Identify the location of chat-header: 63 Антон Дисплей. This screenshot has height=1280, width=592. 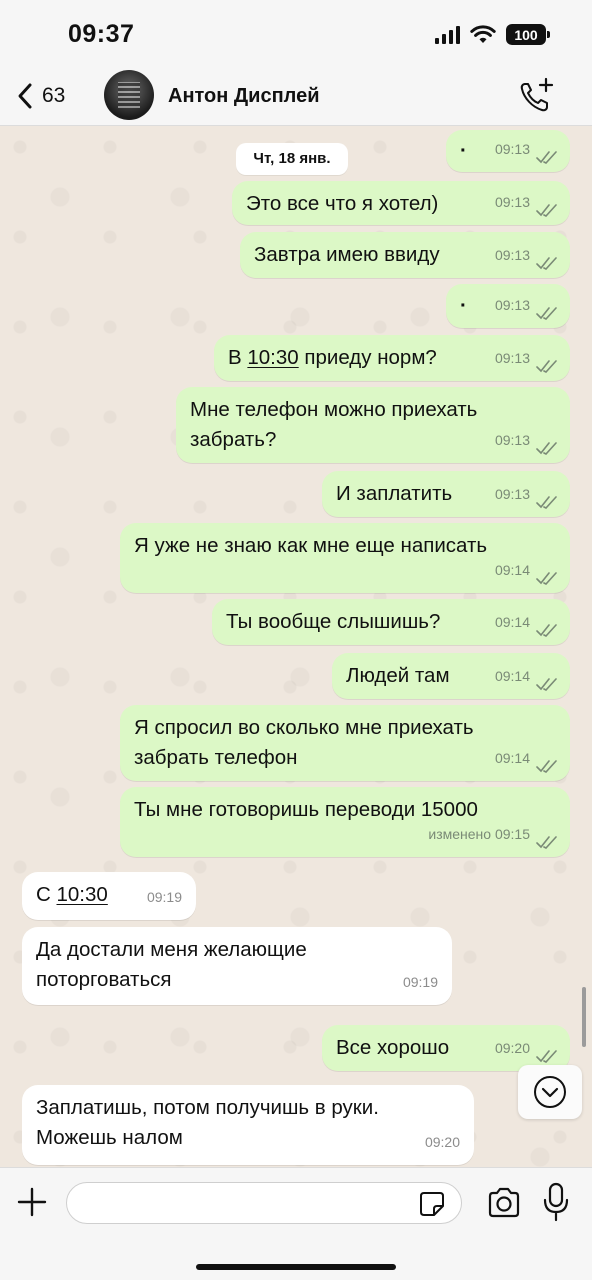
(296, 97).